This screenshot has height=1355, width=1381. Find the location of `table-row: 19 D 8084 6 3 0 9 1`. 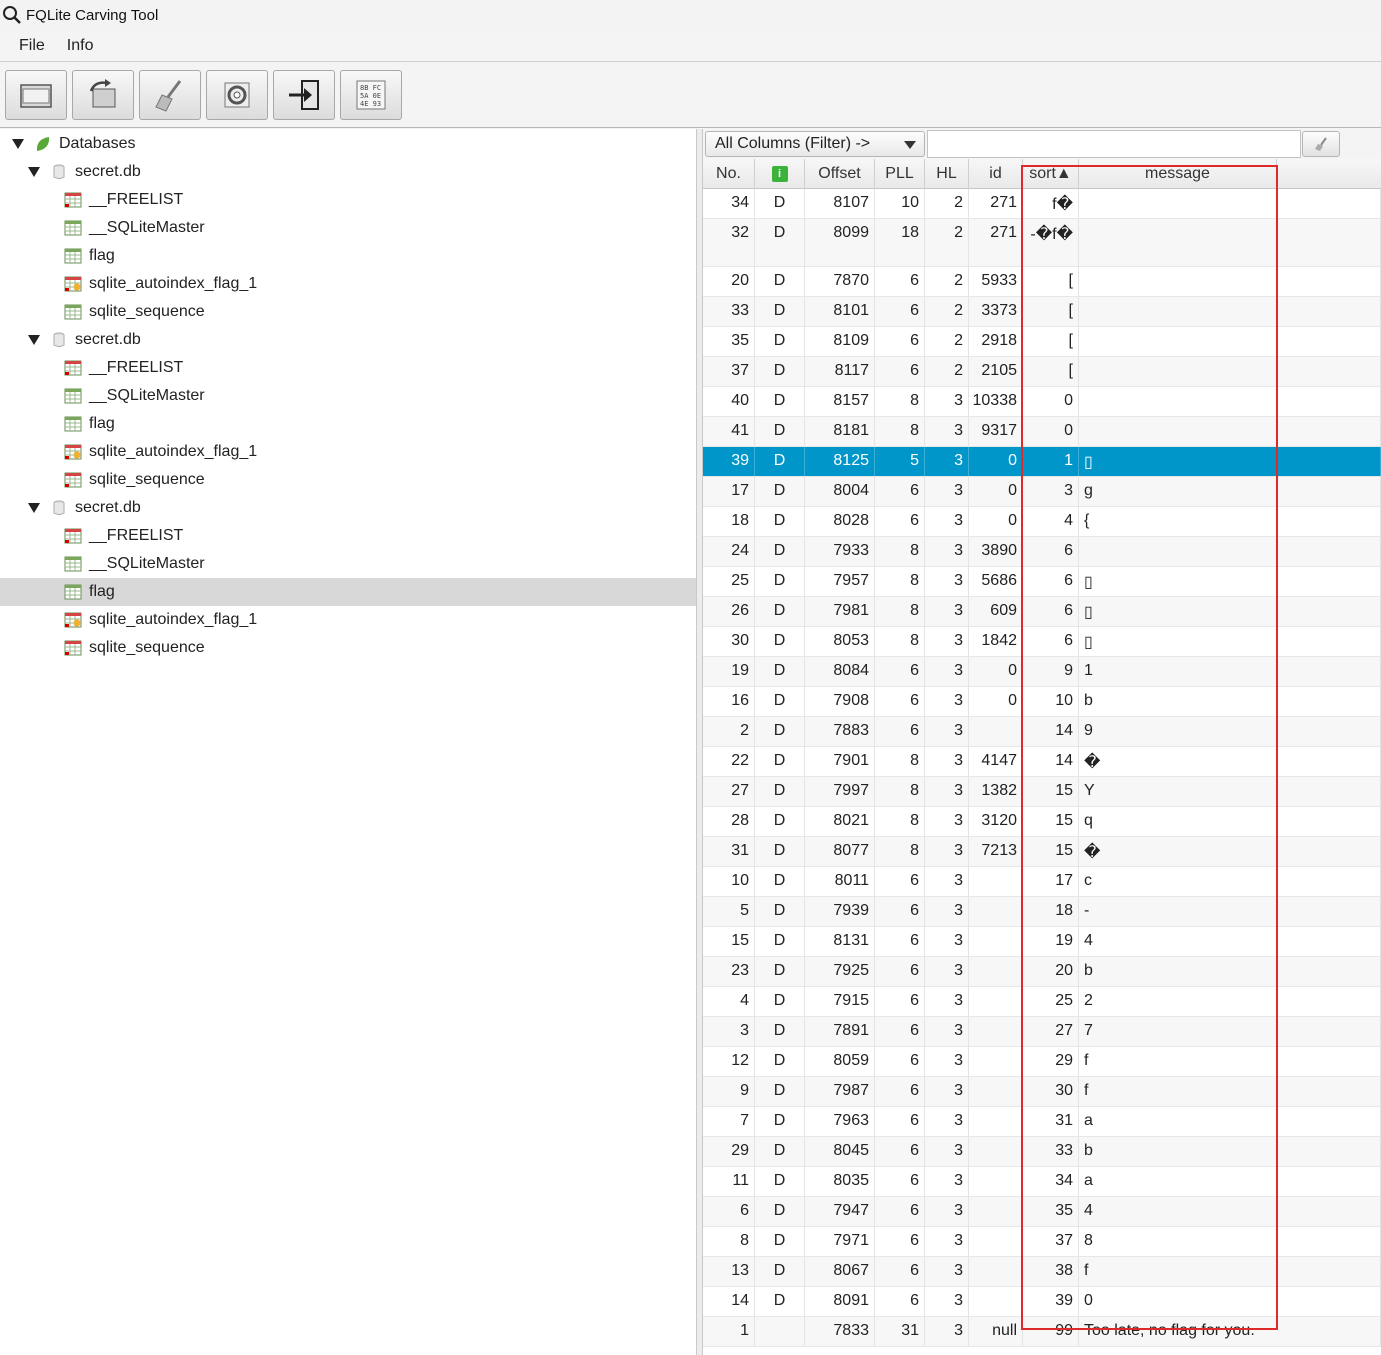

table-row: 19 D 8084 6 3 0 9 1 is located at coordinates (1042, 672).